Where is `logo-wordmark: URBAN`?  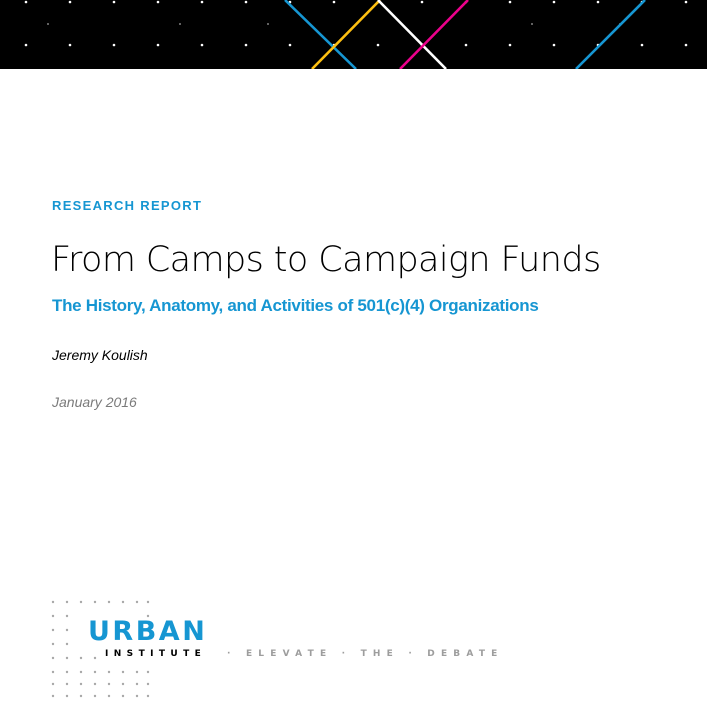 logo-wordmark: URBAN is located at coordinates (148, 631).